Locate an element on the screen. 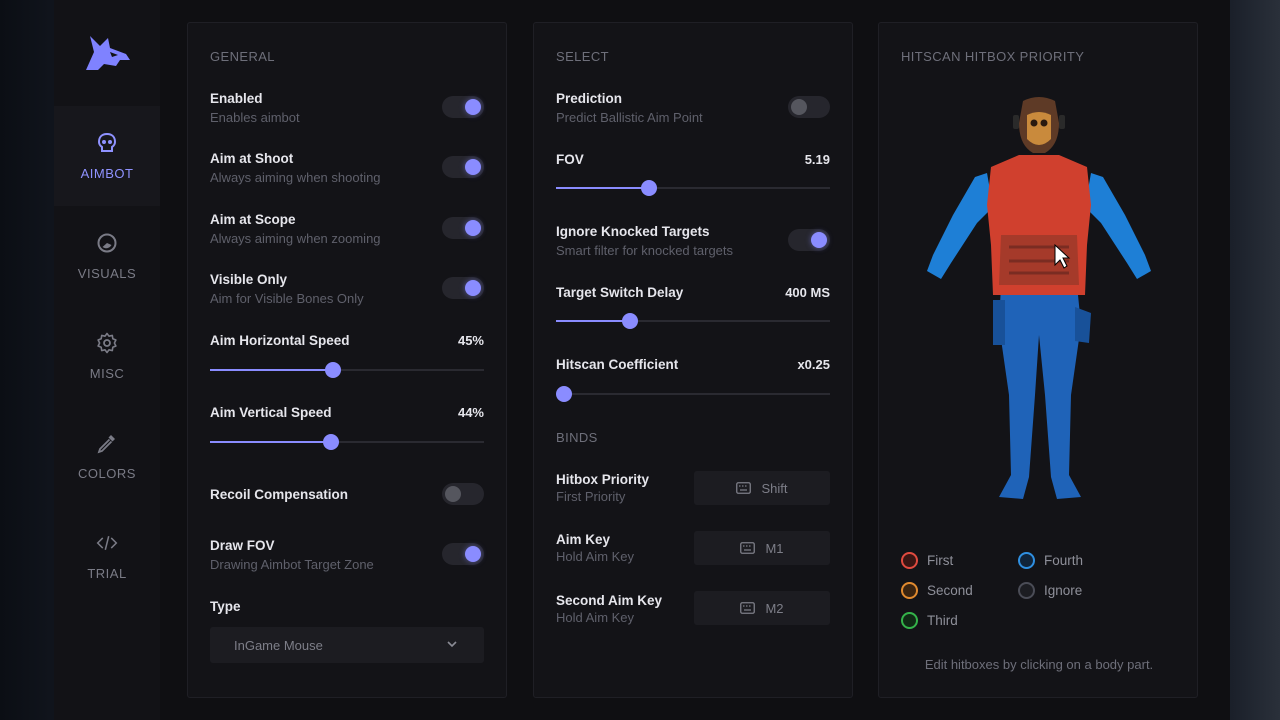  recoil-toggle is located at coordinates (463, 494).